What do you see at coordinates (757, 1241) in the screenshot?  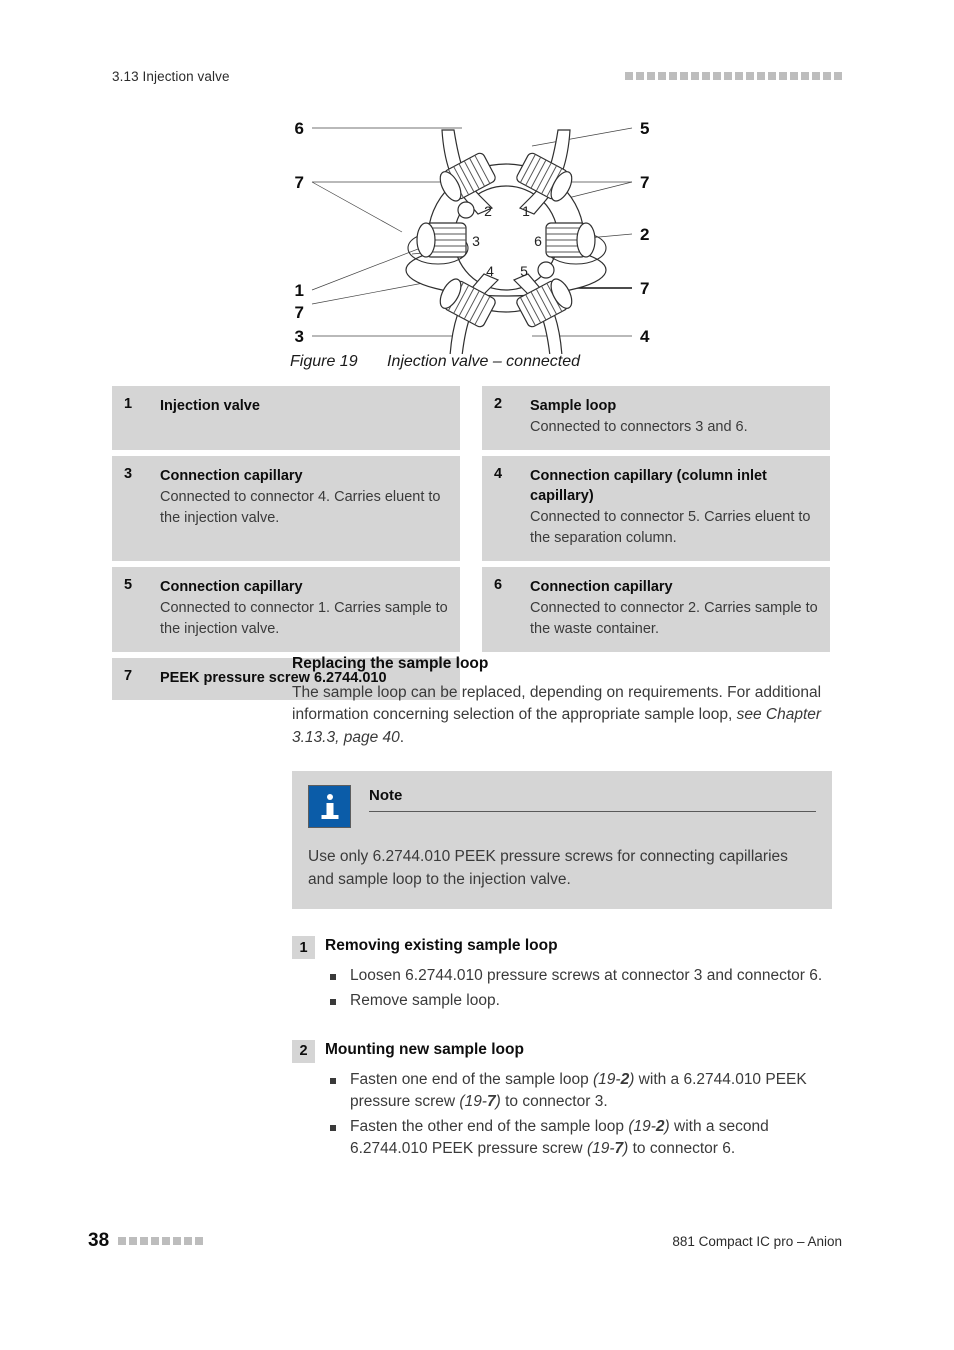 I see `footer-document-title: 881 Compact IC pro – Anion` at bounding box center [757, 1241].